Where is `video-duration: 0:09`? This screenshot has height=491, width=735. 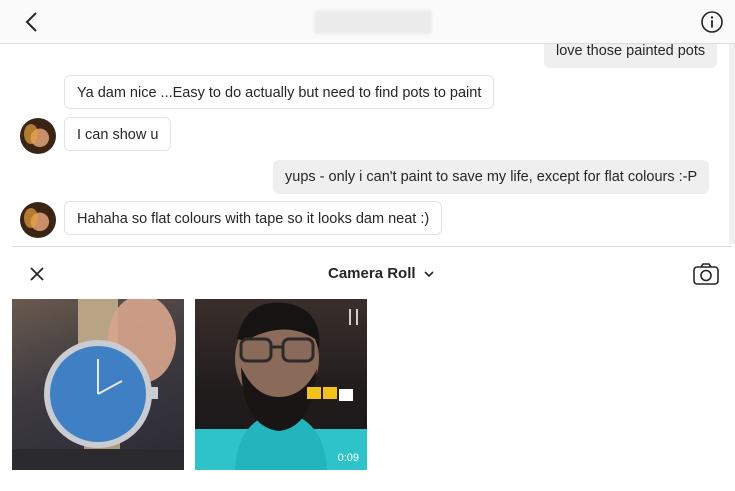 video-duration: 0:09 is located at coordinates (348, 458).